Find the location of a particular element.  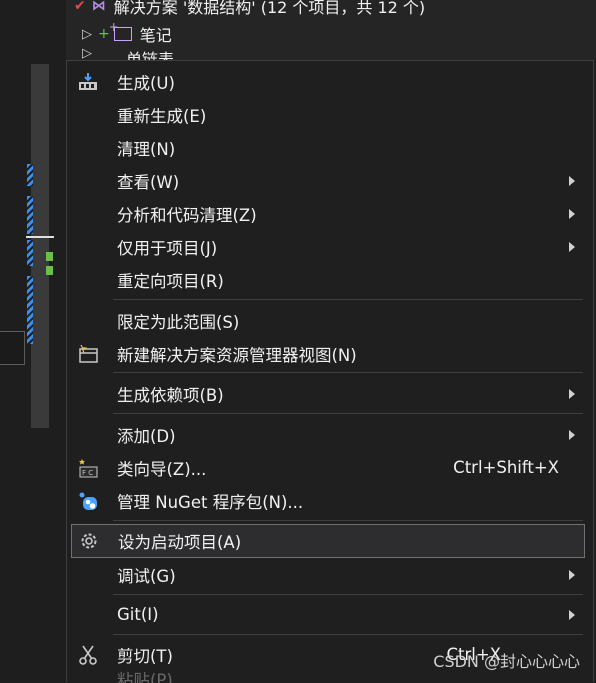

menu-item-scope: 限定为此范围(S) is located at coordinates (328, 320).